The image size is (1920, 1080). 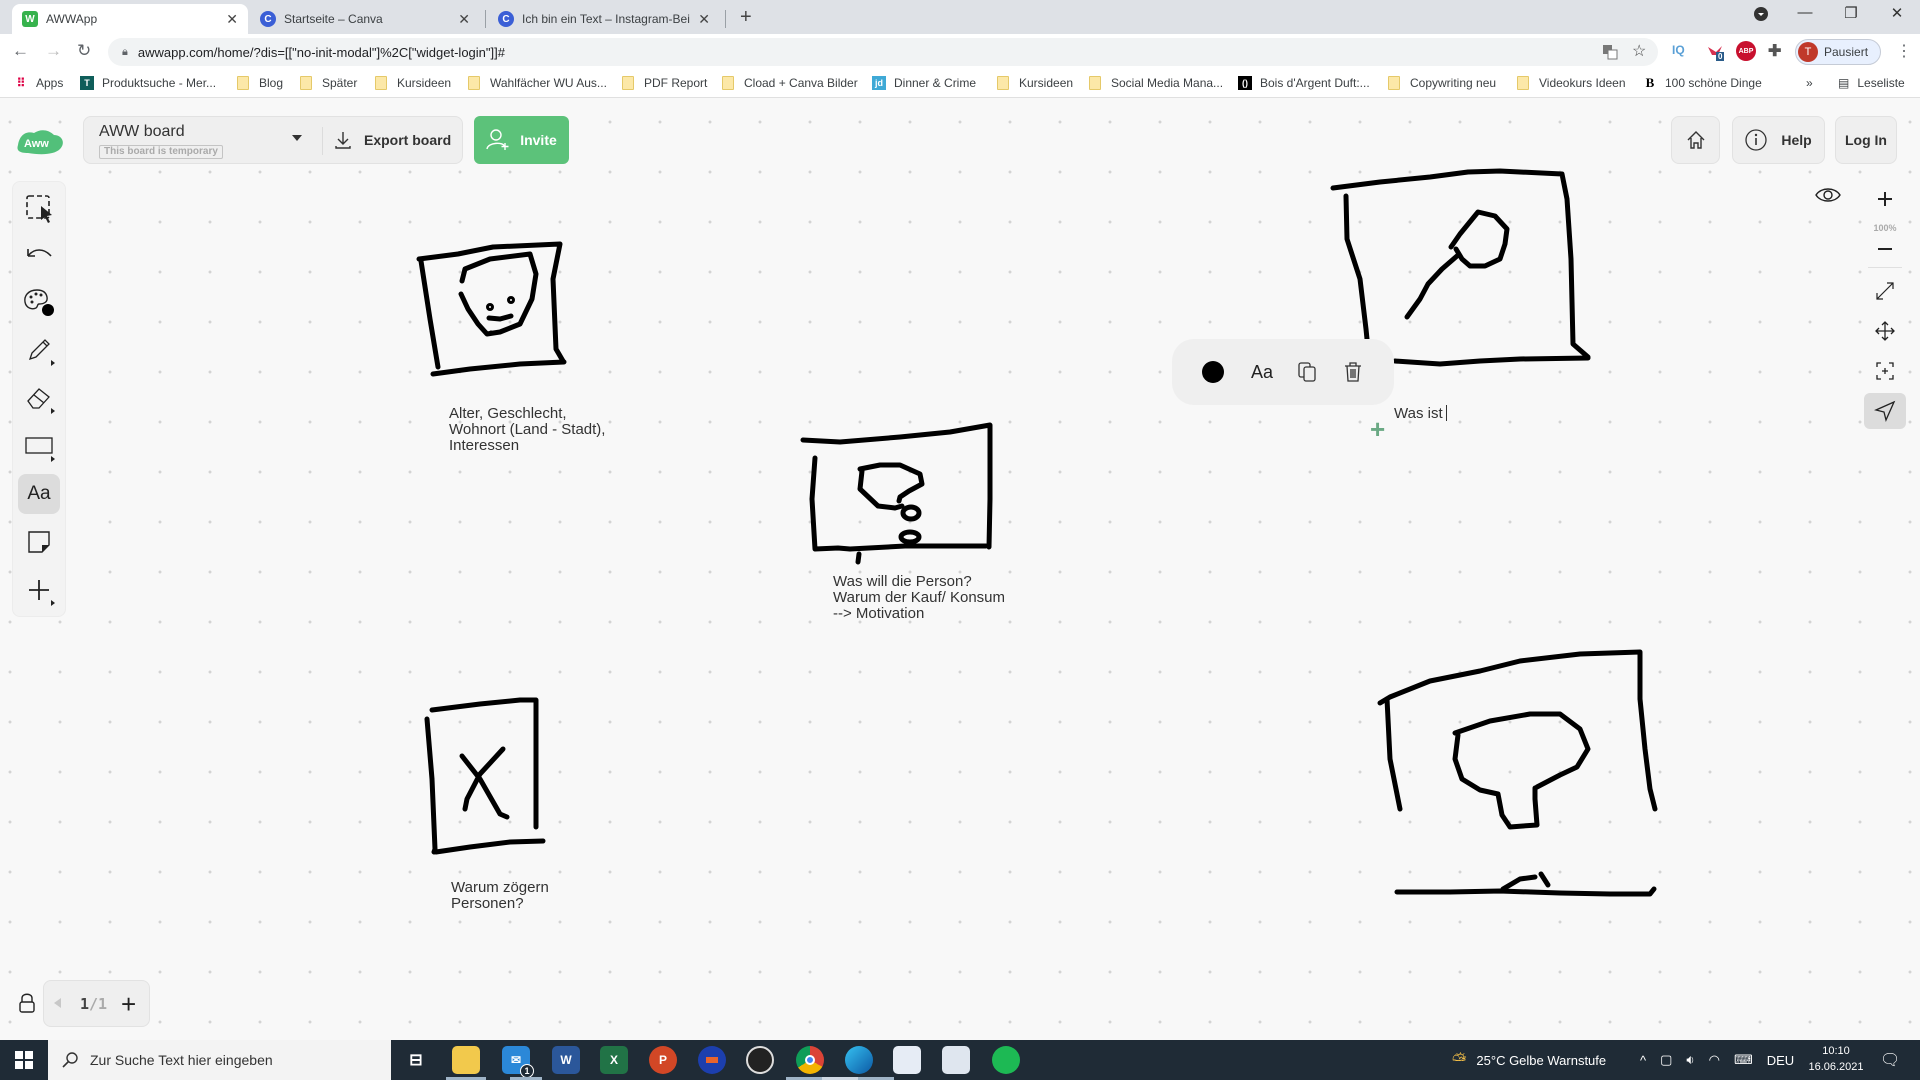 What do you see at coordinates (20, 51) in the screenshot?
I see `back-button: ←` at bounding box center [20, 51].